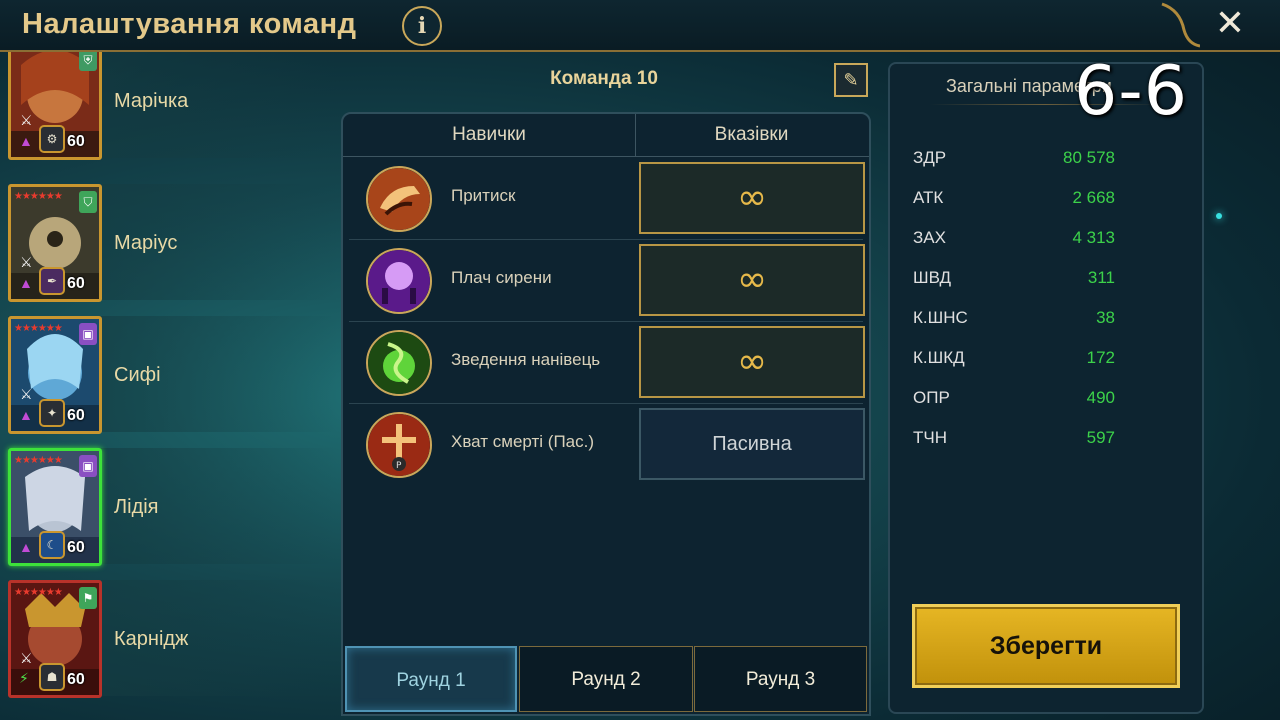  Describe the element at coordinates (851, 80) in the screenshot. I see `edit-pencil-icon: ✎` at that location.